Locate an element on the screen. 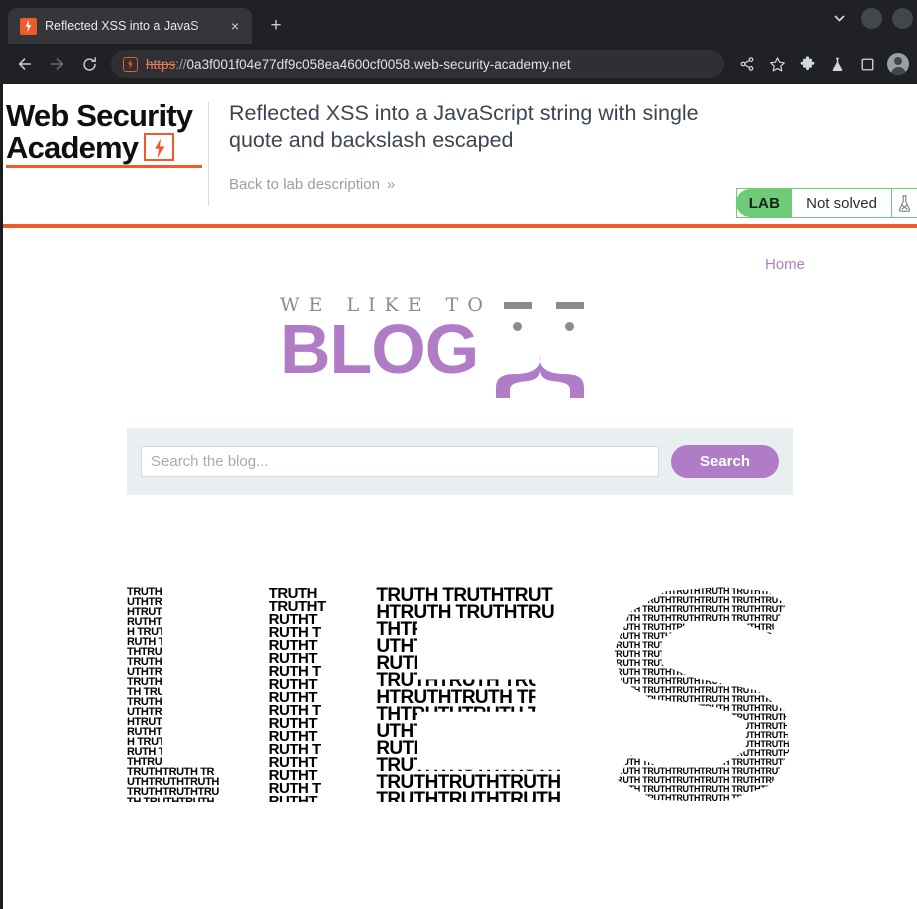 Image resolution: width=917 pixels, height=909 pixels. eyebrow-right is located at coordinates (570, 305).